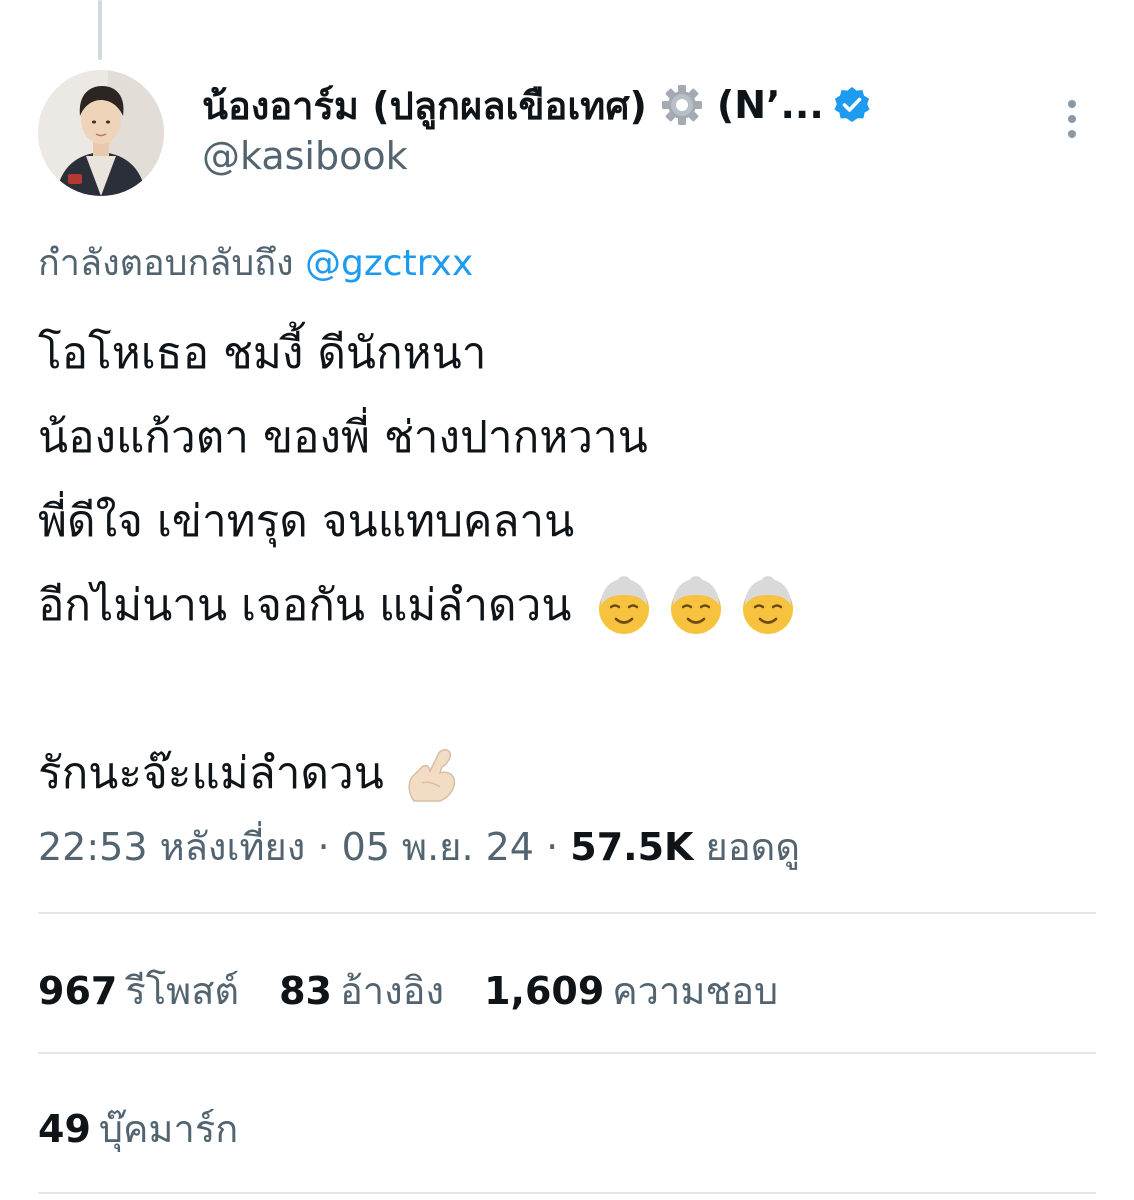 The image size is (1134, 1200). I want to click on retweets-count: 967, so click(78, 991).